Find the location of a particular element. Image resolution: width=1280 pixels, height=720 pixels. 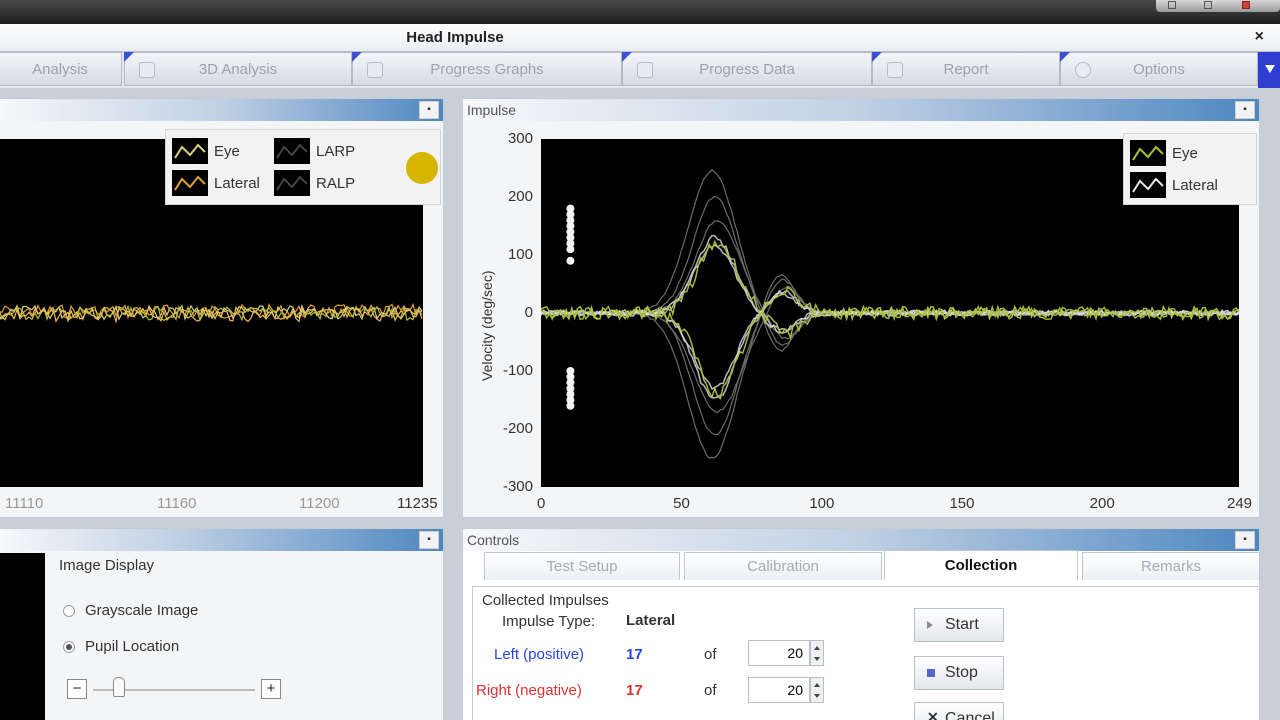

eye-swatch-icon is located at coordinates (1148, 153).